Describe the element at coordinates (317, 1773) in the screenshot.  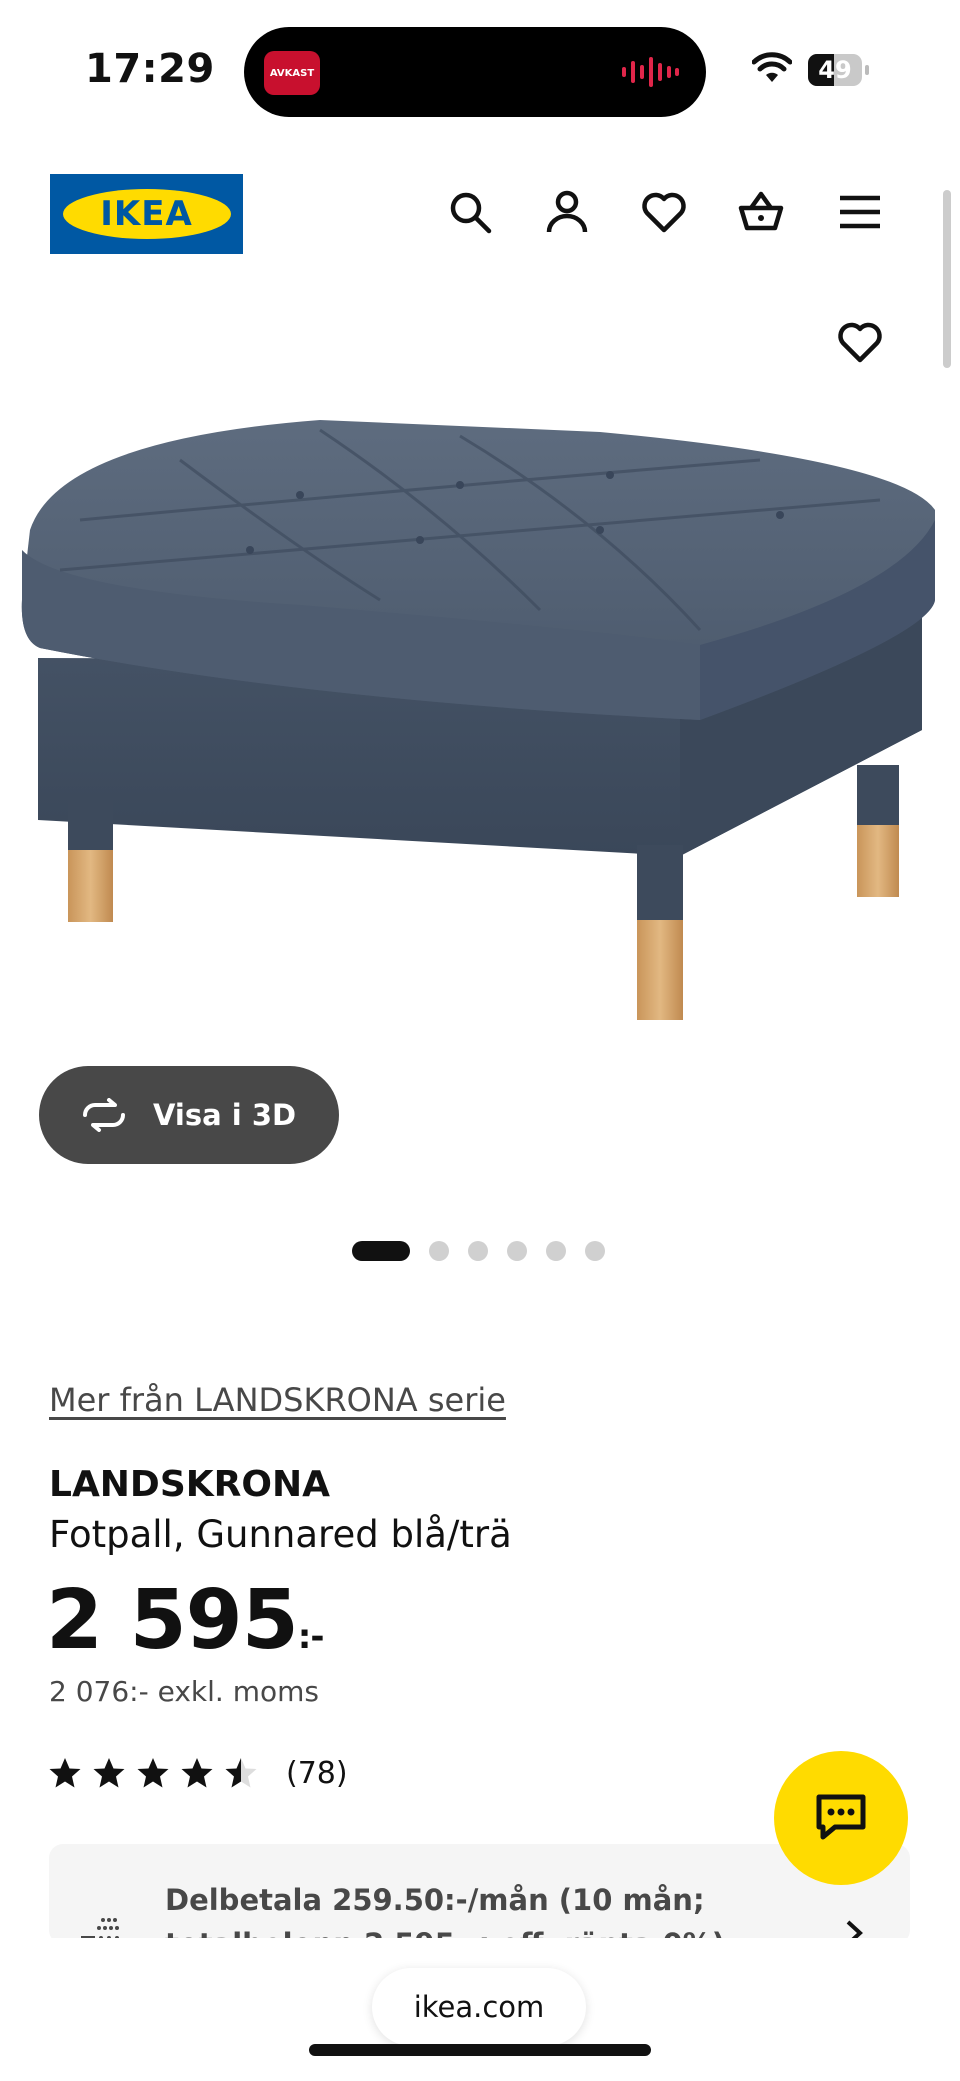
I see `review-count: (78)` at that location.